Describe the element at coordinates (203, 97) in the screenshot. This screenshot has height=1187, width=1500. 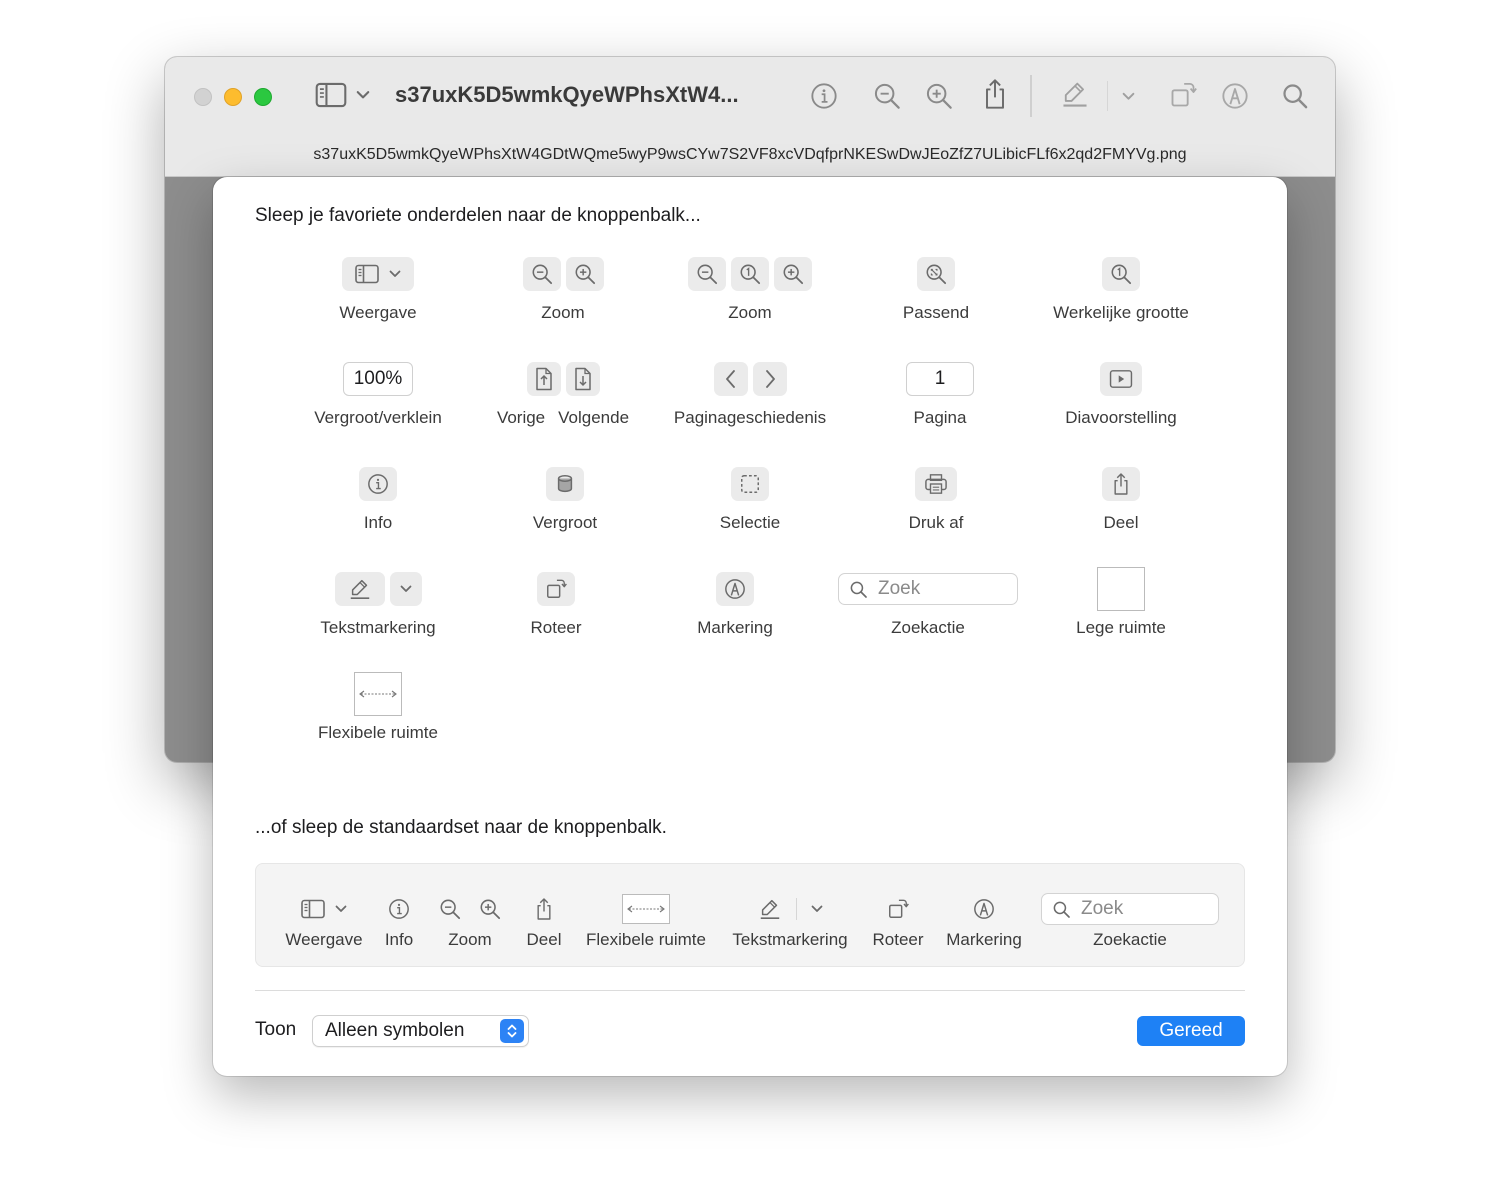
I see `close-window-button` at that location.